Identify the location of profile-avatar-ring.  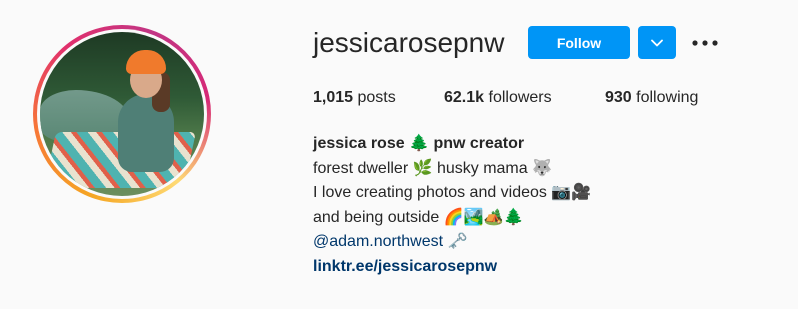
(122, 114).